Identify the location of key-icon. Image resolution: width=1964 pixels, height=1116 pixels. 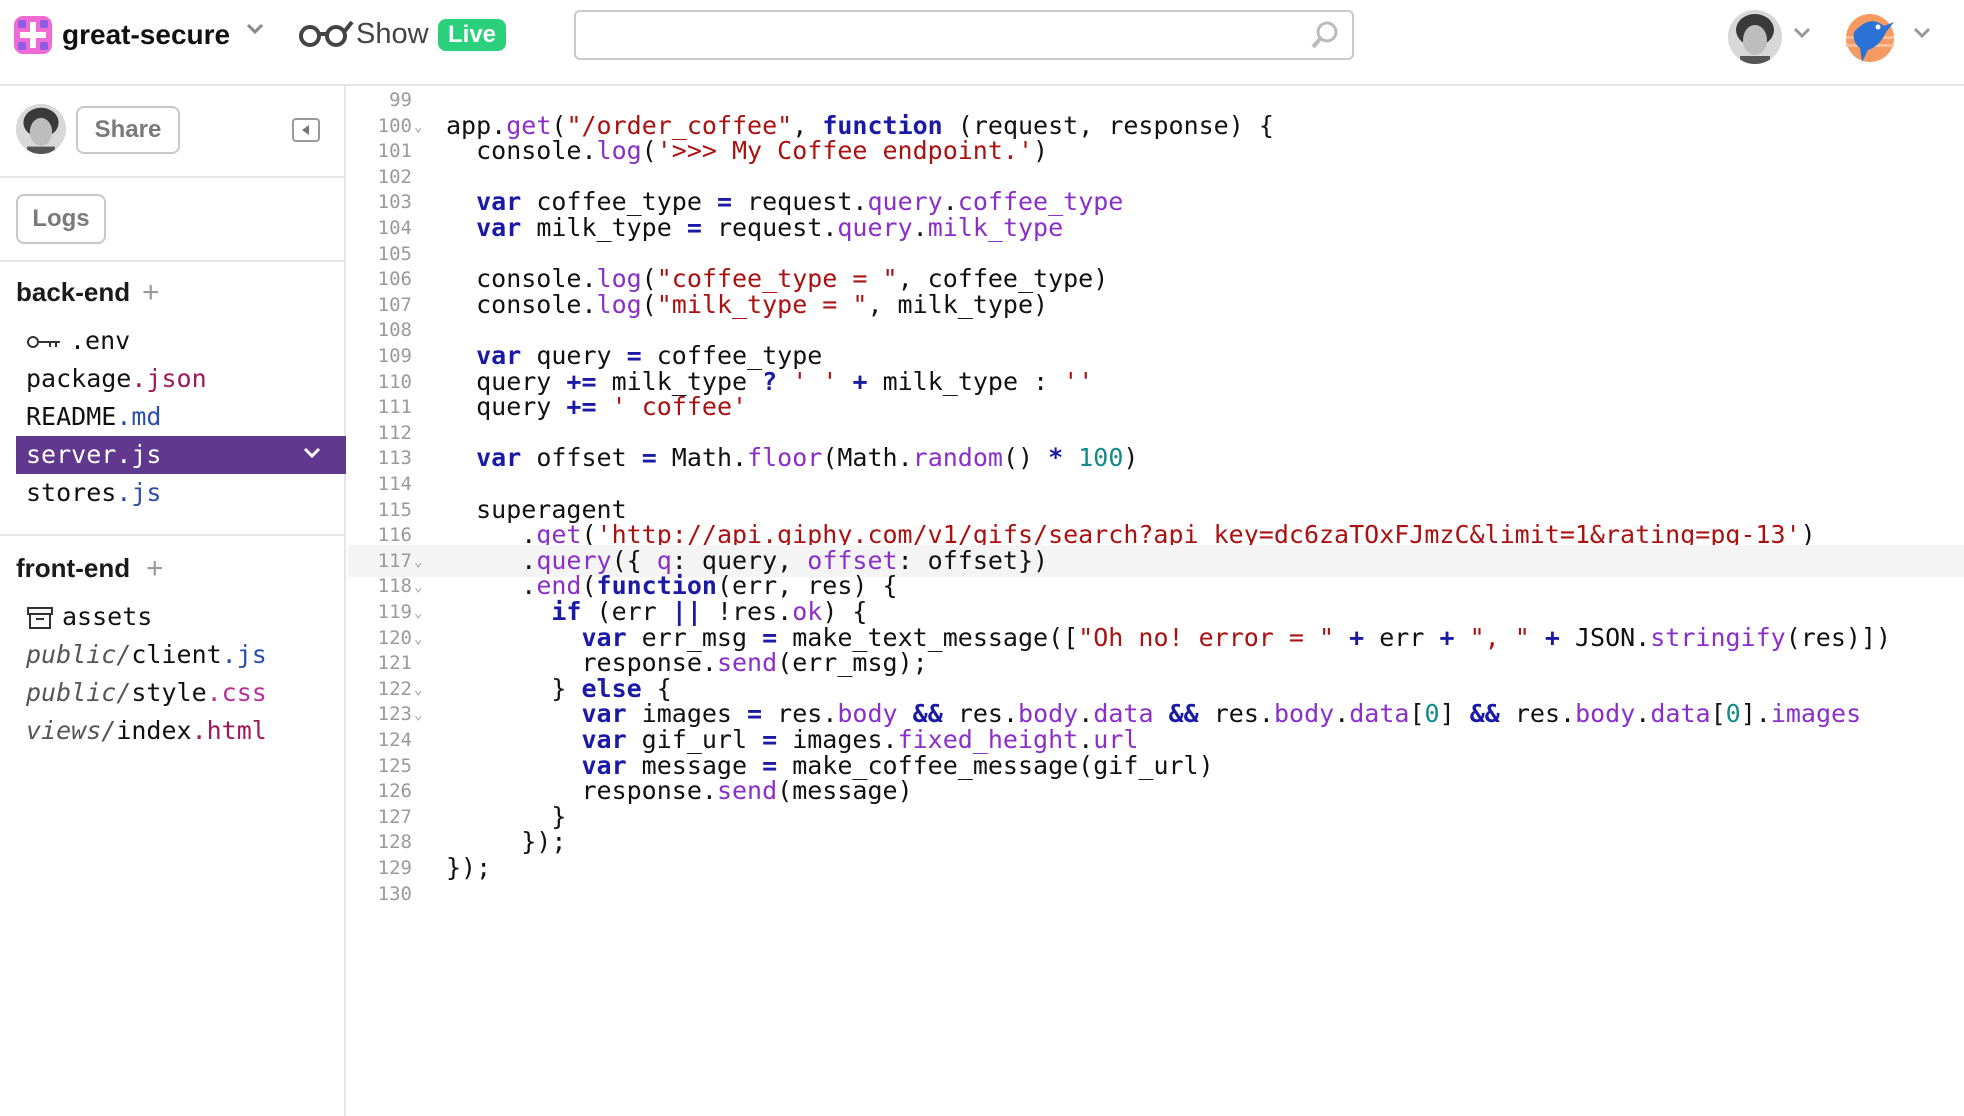
(43, 342).